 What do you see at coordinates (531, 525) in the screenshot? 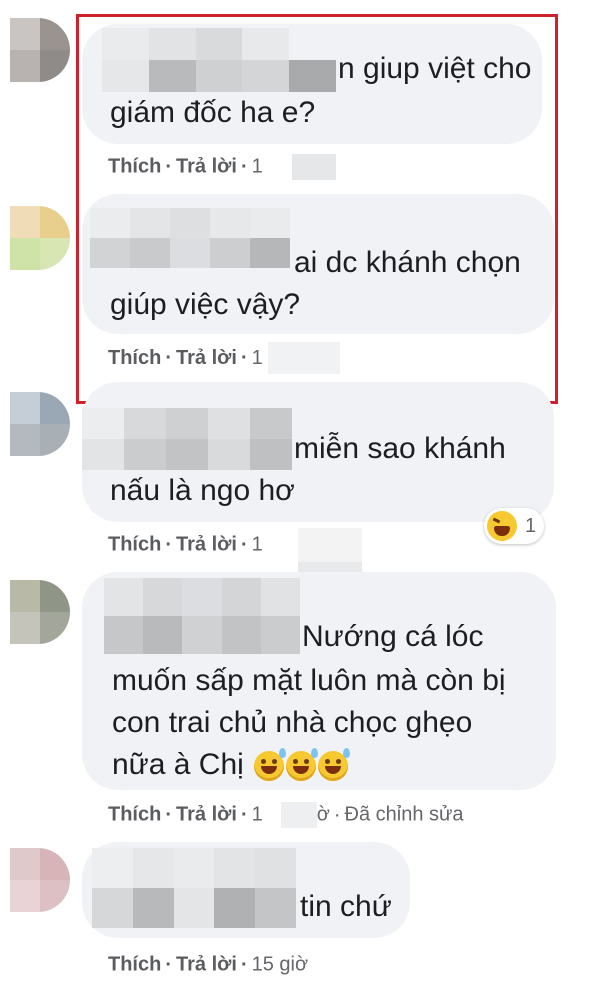
I see `reaction-count: 1` at bounding box center [531, 525].